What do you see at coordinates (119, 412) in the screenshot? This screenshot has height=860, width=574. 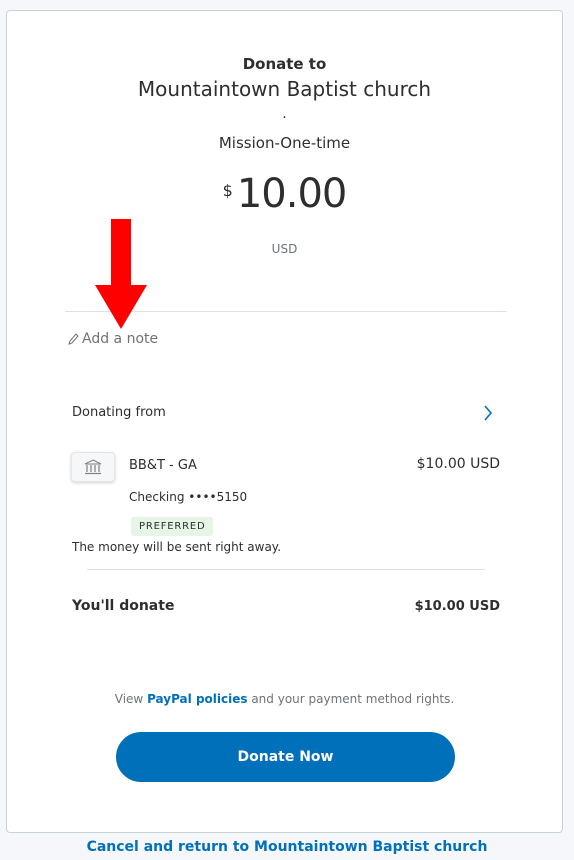 I see `donating-from-label: Donating from` at bounding box center [119, 412].